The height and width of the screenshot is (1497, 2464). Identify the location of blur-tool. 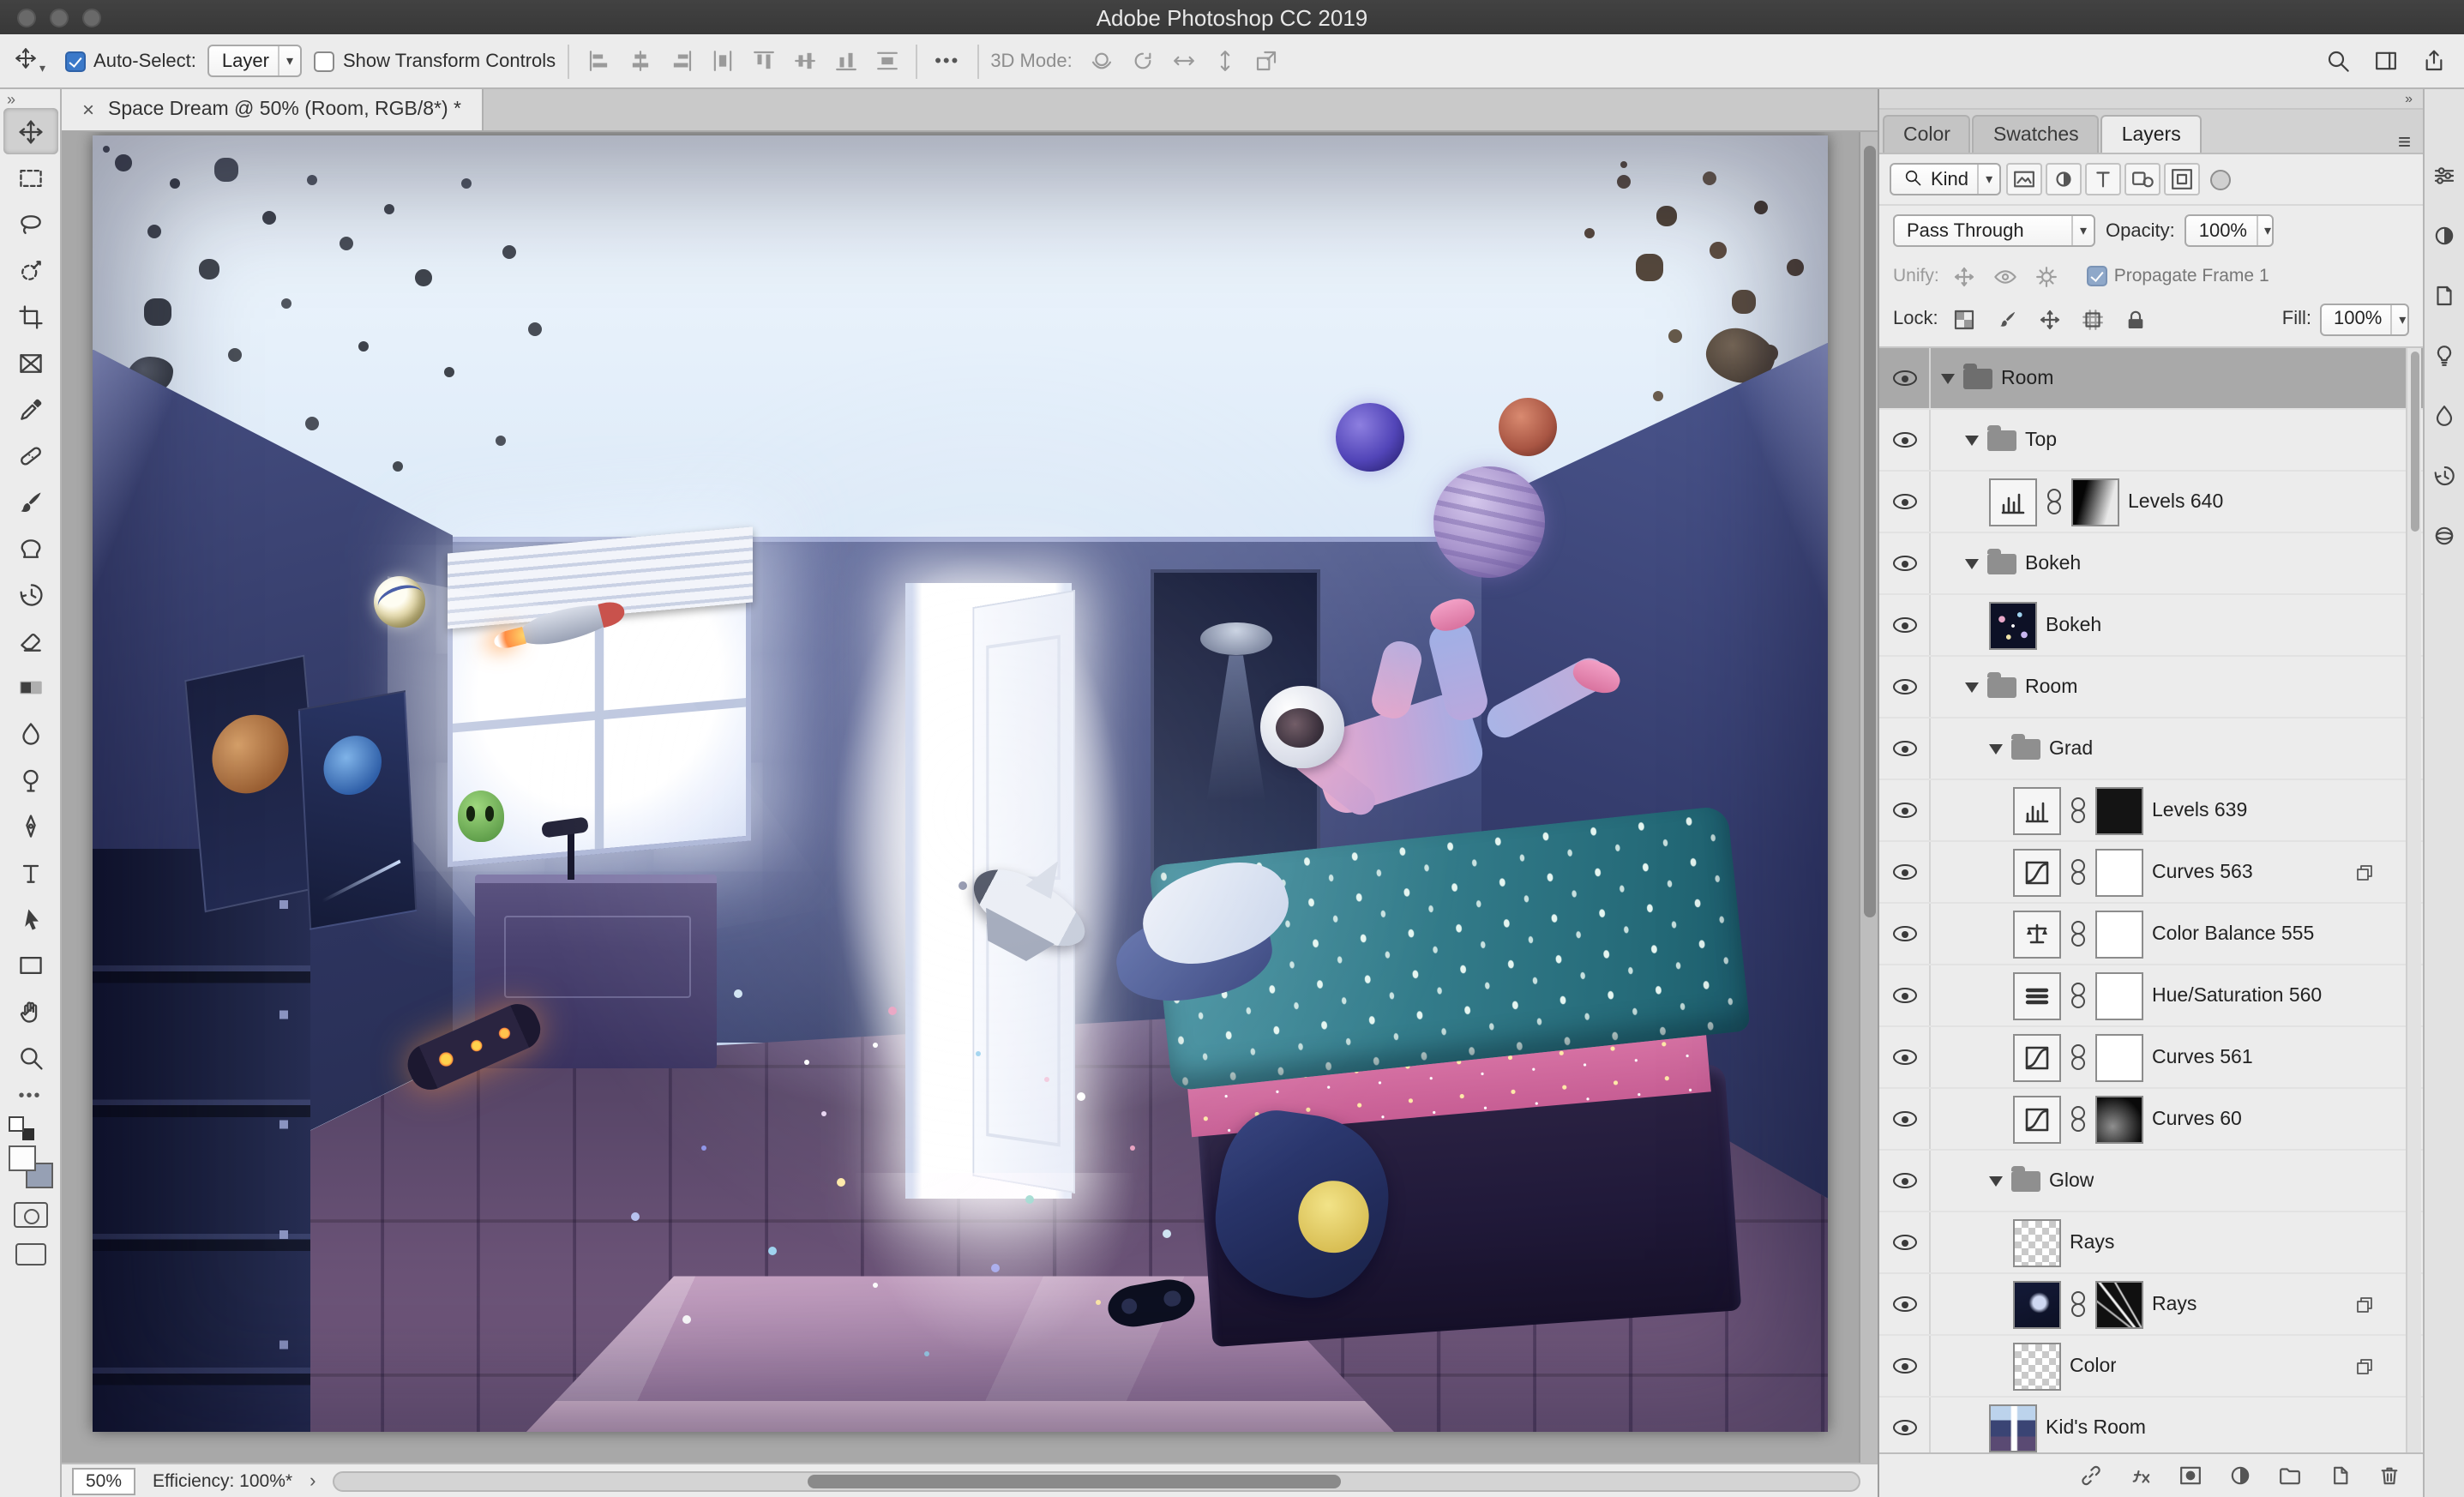
(30, 733).